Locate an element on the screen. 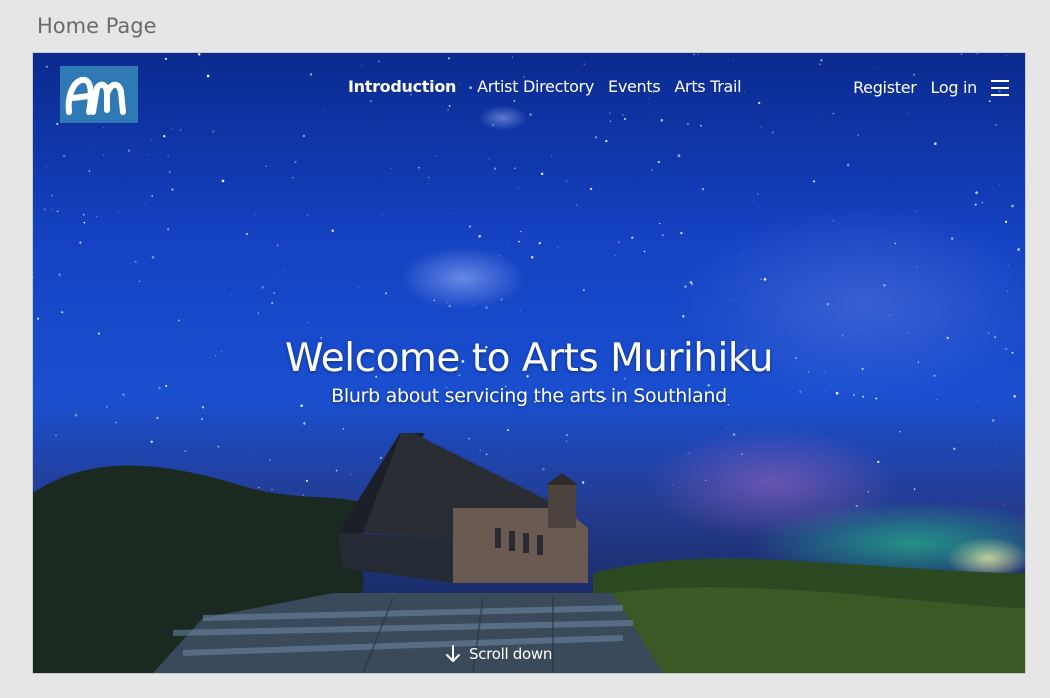  hamburger-menu-icon is located at coordinates (1000, 87).